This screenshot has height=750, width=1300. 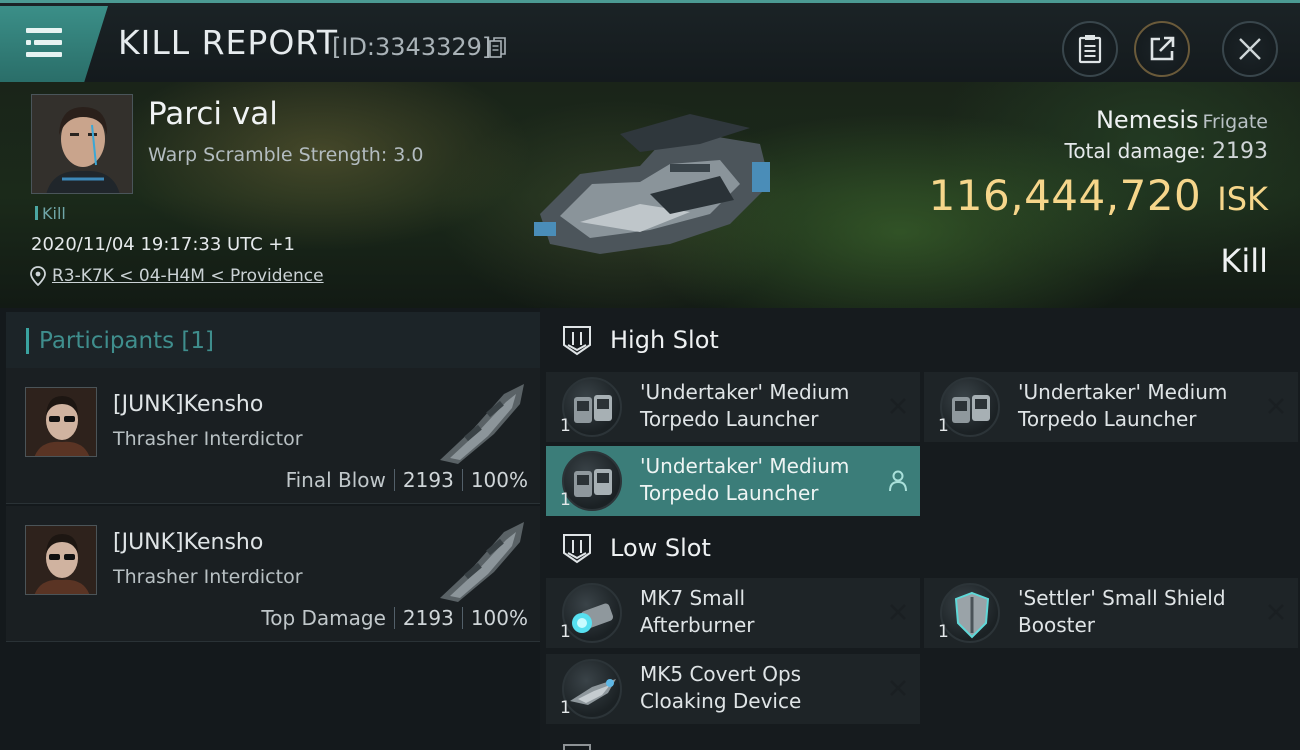 I want to click on header-bar: KILL REPORT [ID:3343329], so click(x=650, y=41).